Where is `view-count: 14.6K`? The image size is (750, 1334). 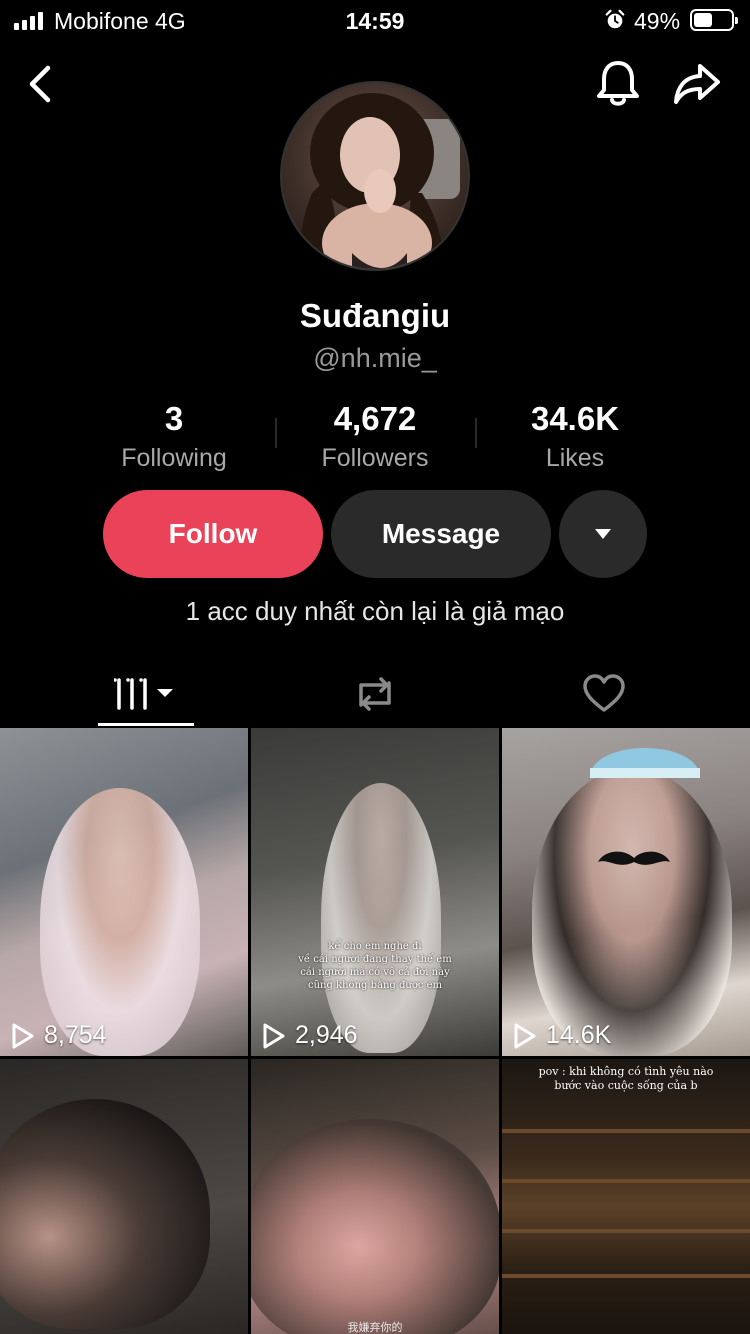
view-count: 14.6K is located at coordinates (561, 1035).